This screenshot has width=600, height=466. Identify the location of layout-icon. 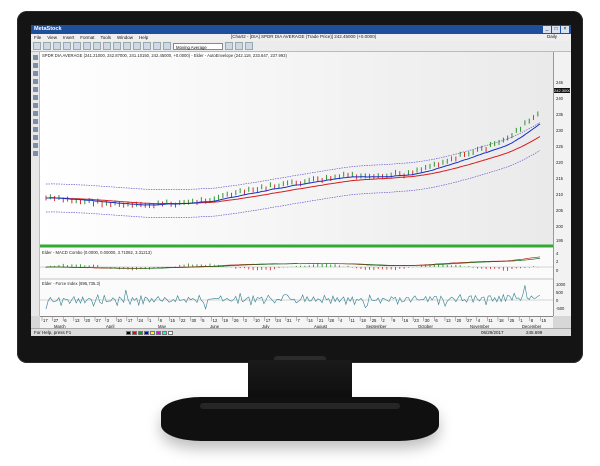
(157, 46).